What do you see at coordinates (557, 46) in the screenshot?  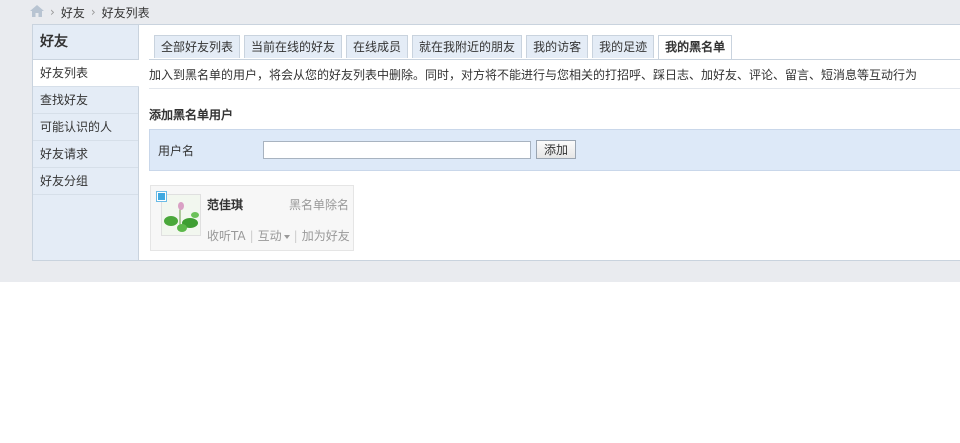 I see `tab-my-visitors: 我的访客` at bounding box center [557, 46].